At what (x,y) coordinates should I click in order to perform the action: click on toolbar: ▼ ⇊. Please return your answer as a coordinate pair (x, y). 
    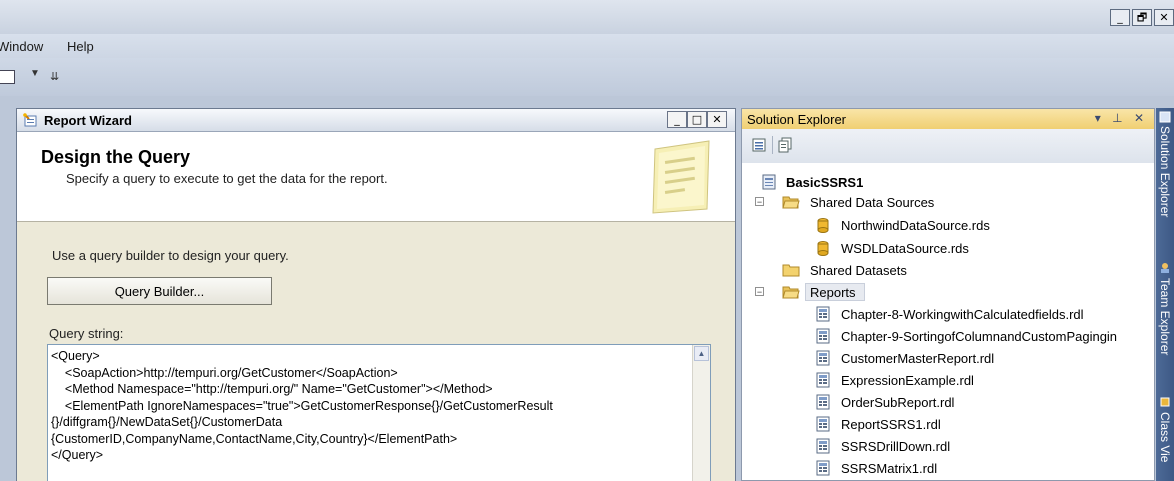
    Looking at the image, I should click on (587, 77).